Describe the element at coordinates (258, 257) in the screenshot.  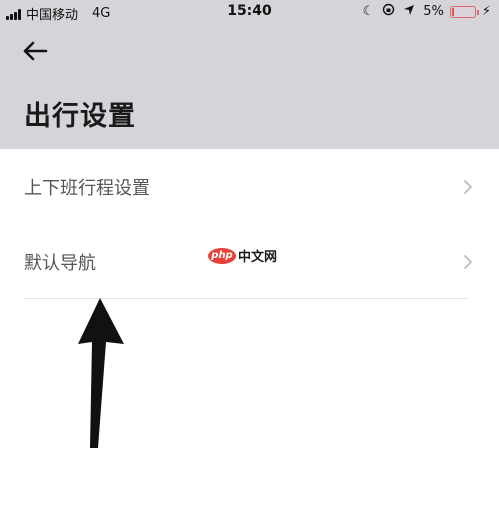
I see `watermark-text: 中文网` at that location.